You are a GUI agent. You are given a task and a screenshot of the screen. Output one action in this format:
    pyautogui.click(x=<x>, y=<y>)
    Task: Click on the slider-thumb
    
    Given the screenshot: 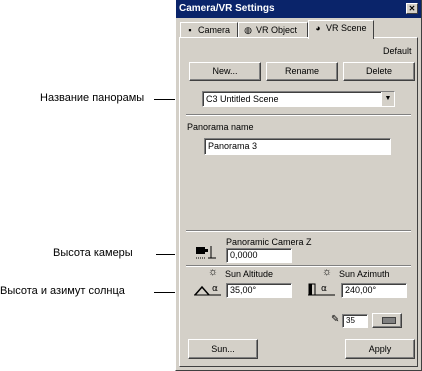 What is the action you would take?
    pyautogui.click(x=389, y=320)
    